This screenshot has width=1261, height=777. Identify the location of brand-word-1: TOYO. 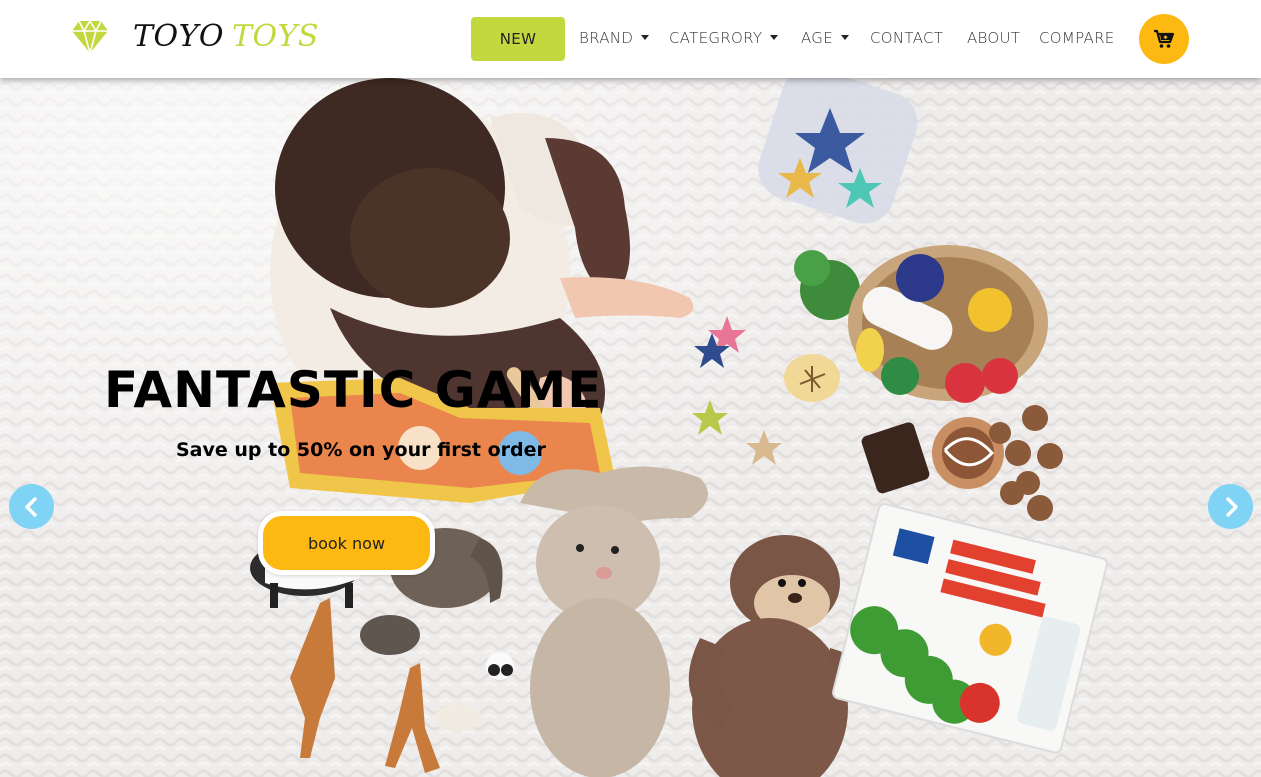
(179, 36).